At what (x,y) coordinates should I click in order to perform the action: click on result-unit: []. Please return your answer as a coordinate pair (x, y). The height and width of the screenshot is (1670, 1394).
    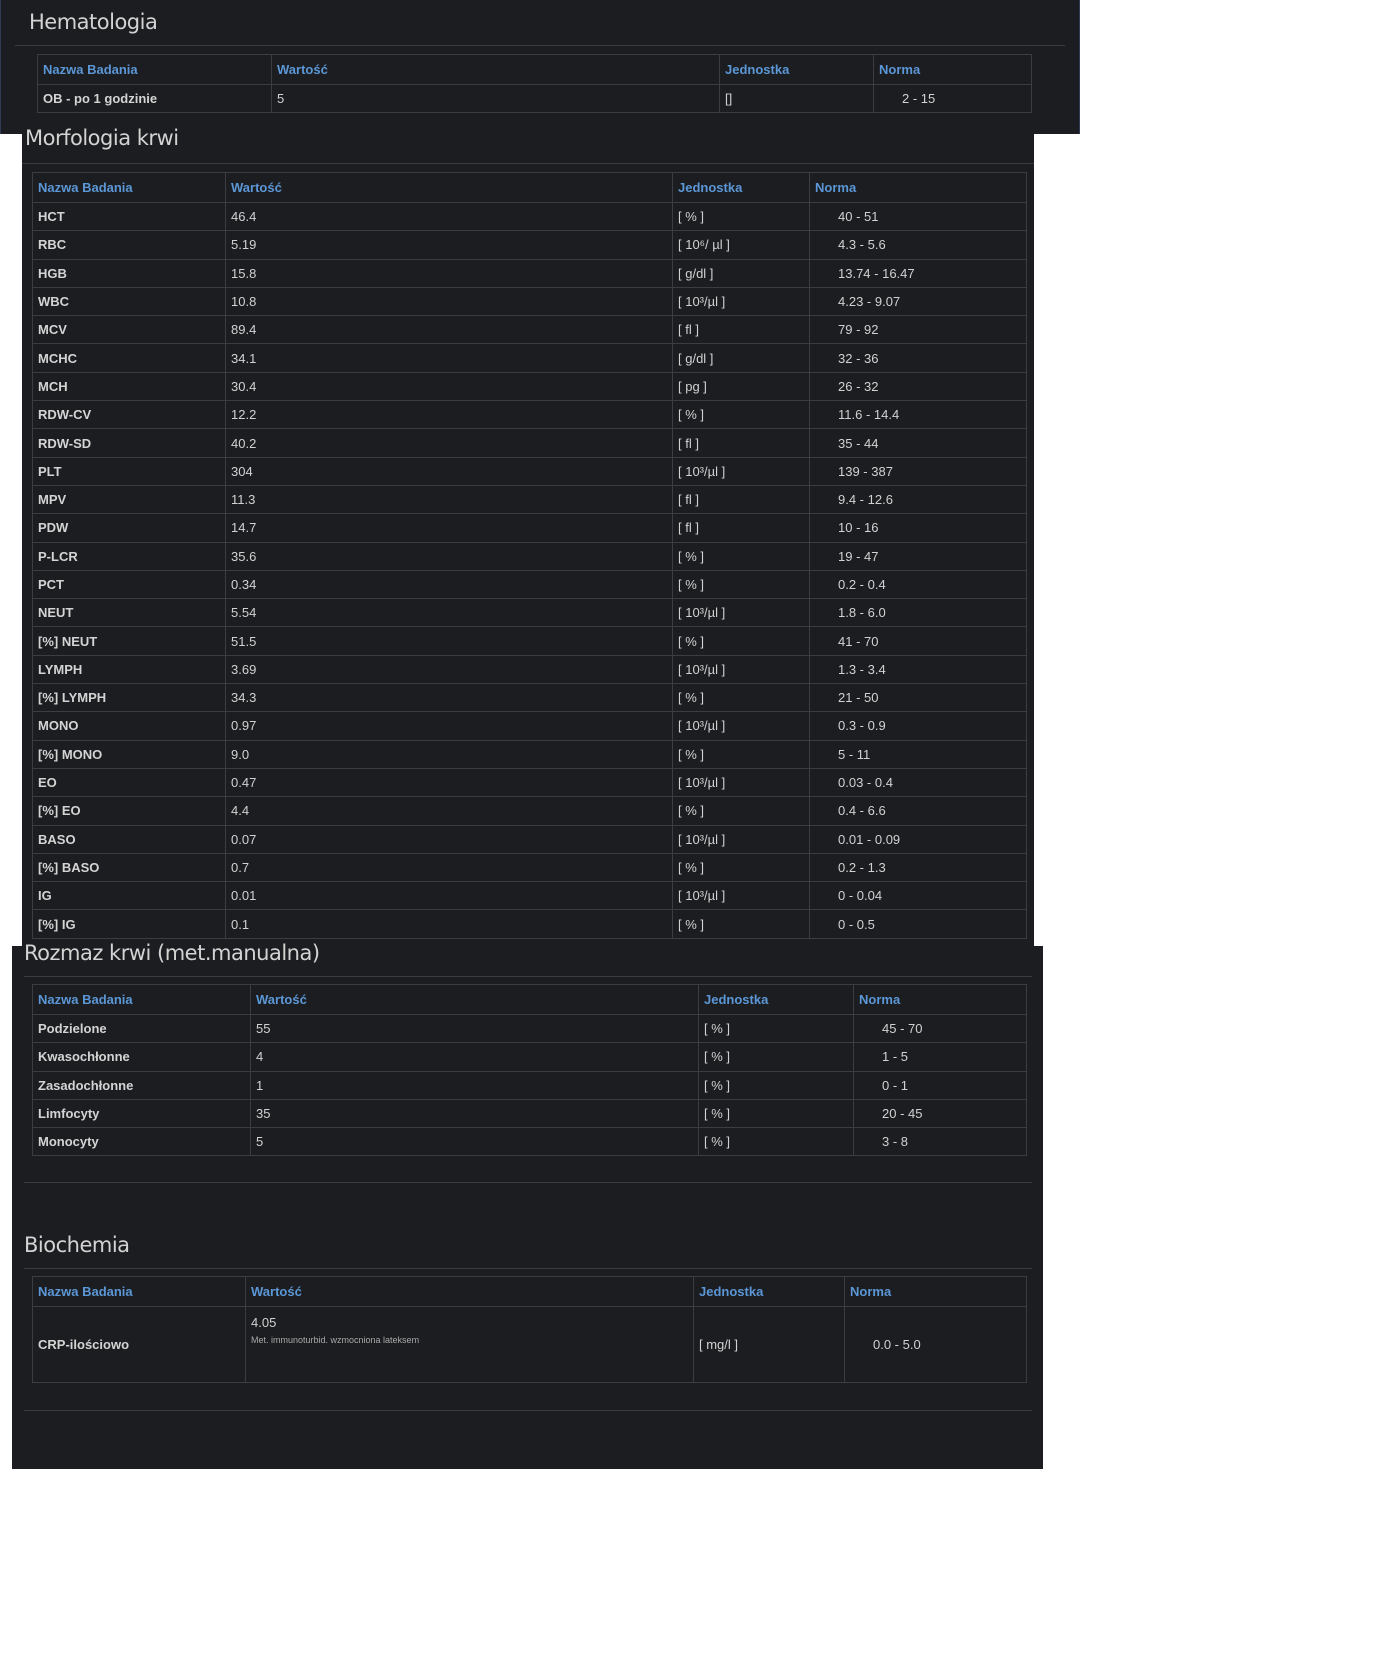
    Looking at the image, I should click on (796, 98).